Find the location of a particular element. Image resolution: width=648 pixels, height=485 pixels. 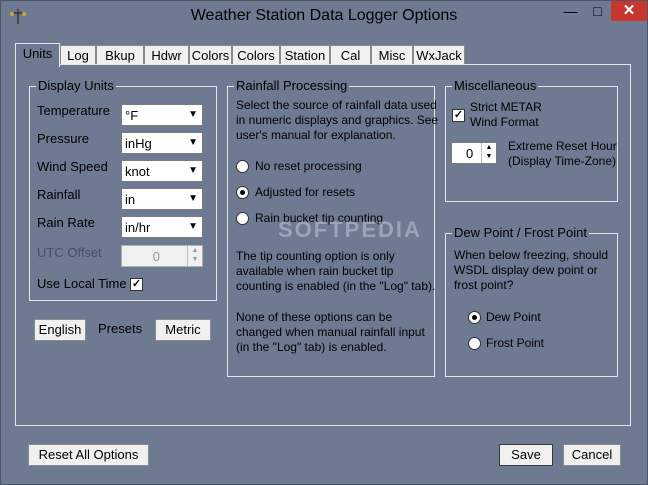

tab-hdwr: Hdwr is located at coordinates (166, 55).